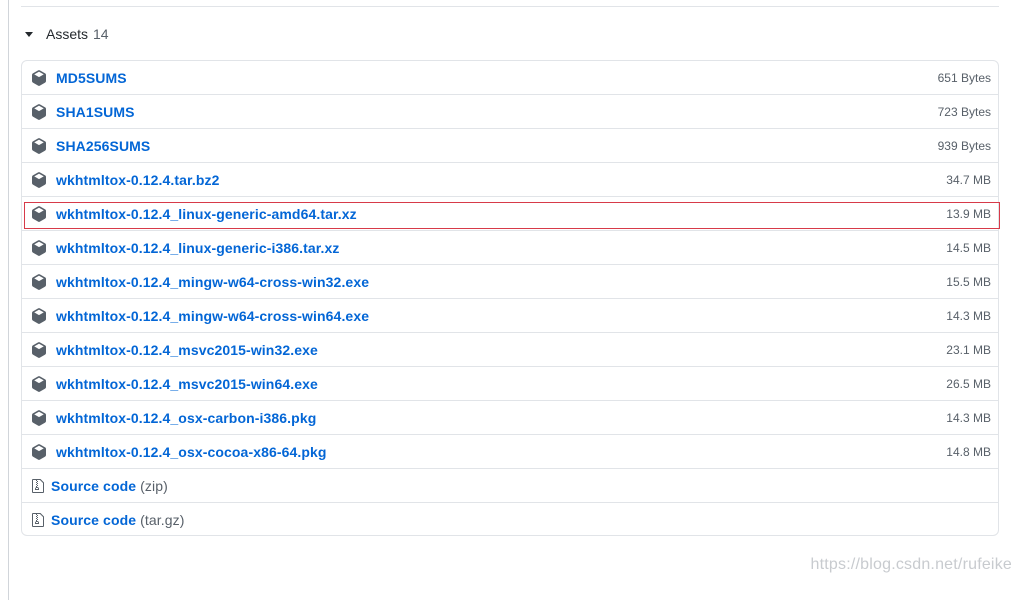  I want to click on asset-link: wkhtmltox-0.12.4_msvc2015-win32.exe, so click(187, 350).